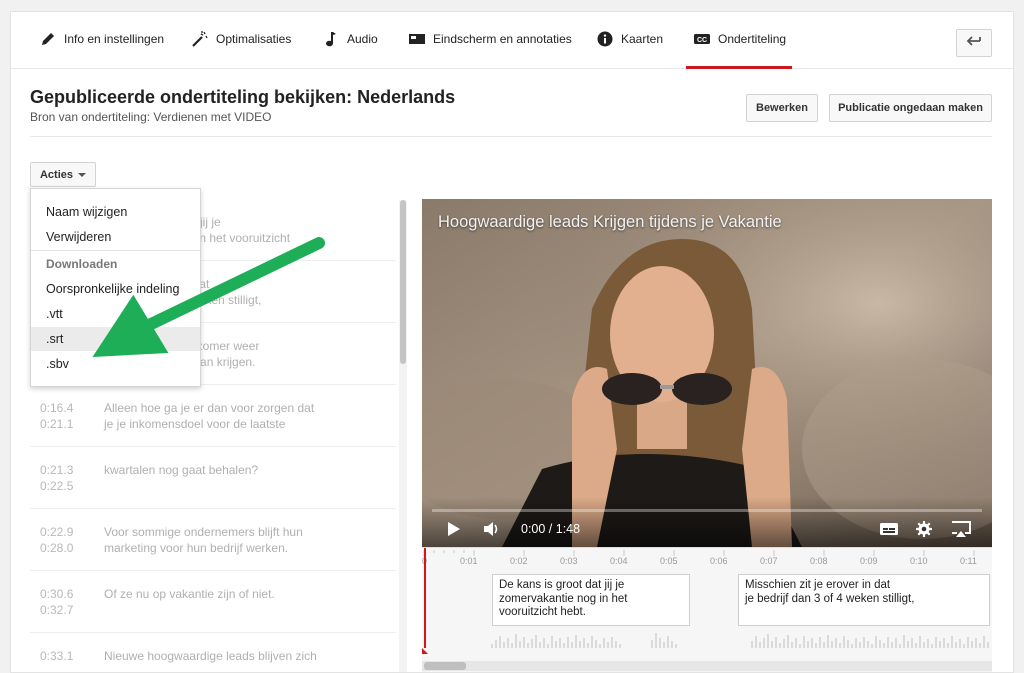  I want to click on tab-label: Audio, so click(362, 39).